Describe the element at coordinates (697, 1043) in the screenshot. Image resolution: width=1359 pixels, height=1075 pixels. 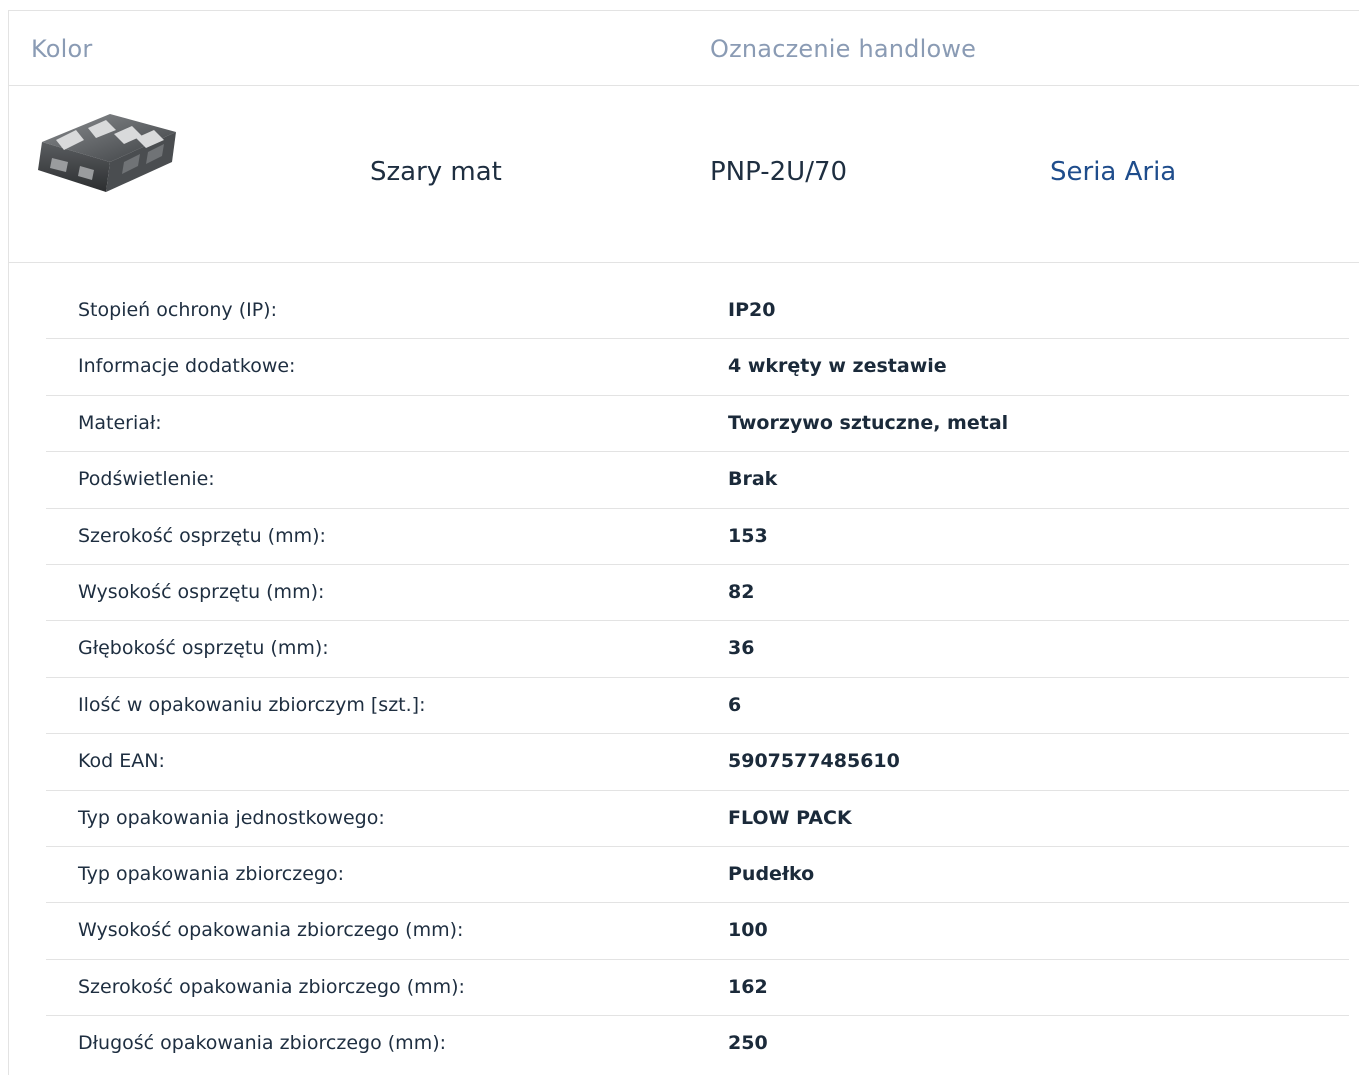
I see `table-row: Długość opakowania zbiorczego (mm): 250` at that location.